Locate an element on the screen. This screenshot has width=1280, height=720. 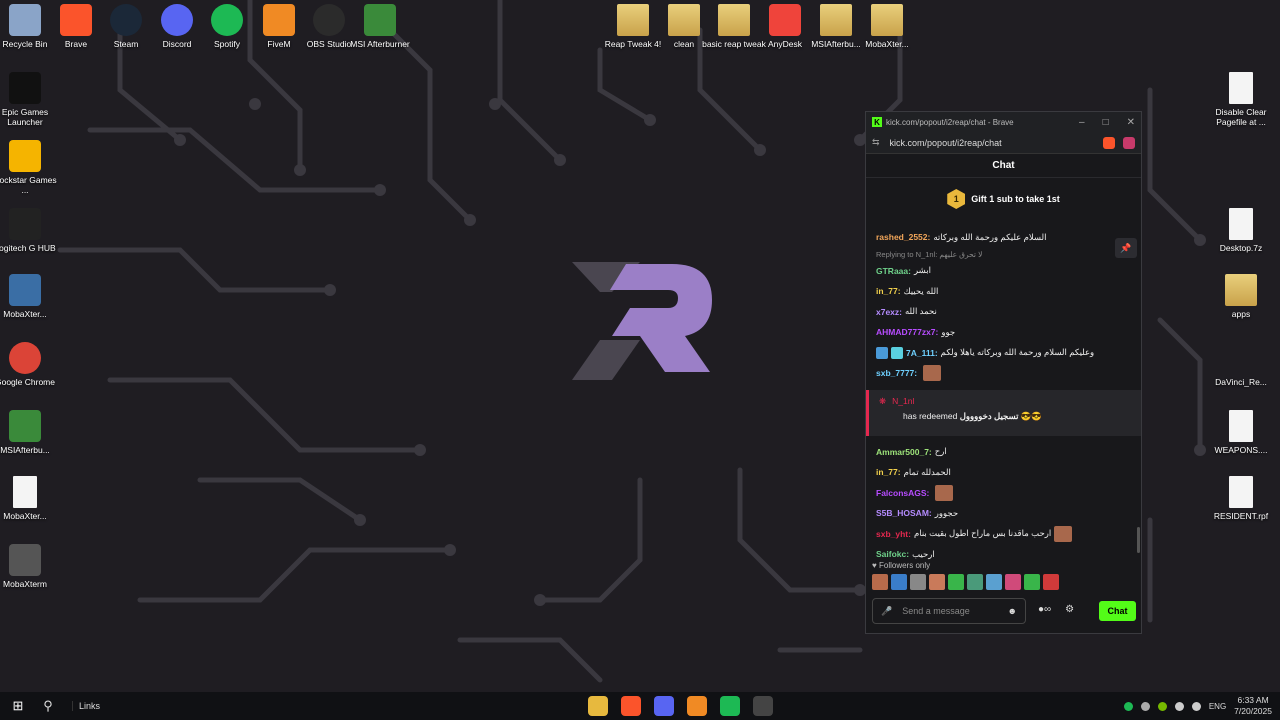
chat-message: FalconsAGS: is located at coordinates (1003, 493).